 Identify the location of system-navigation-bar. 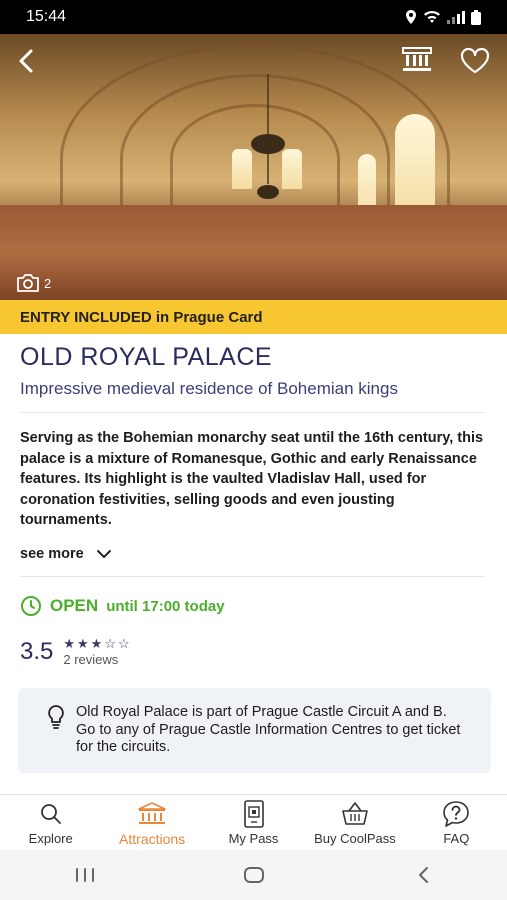
(253, 875).